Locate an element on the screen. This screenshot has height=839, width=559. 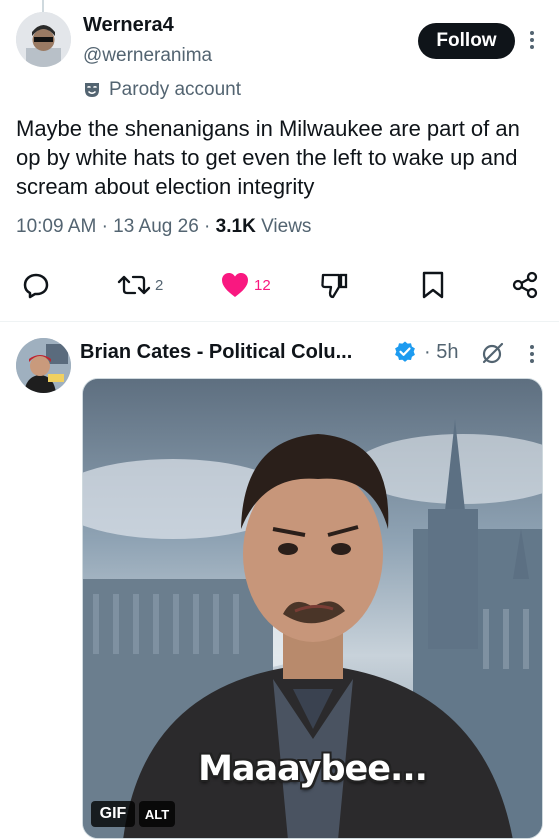
bookmark-icon is located at coordinates (433, 285).